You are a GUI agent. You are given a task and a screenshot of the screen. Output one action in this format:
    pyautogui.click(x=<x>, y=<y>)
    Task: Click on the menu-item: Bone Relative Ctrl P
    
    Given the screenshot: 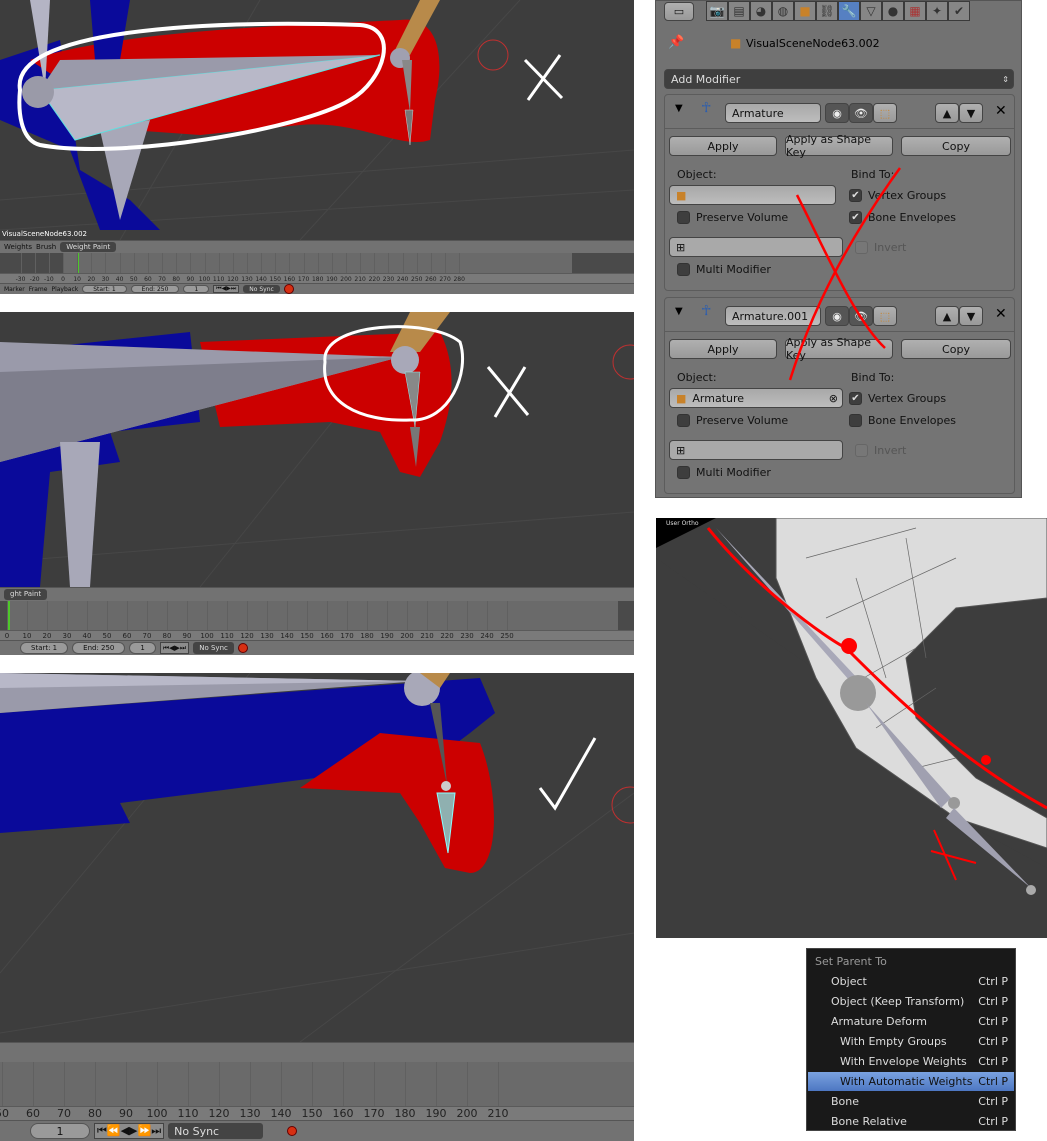 What is the action you would take?
    pyautogui.click(x=911, y=1121)
    